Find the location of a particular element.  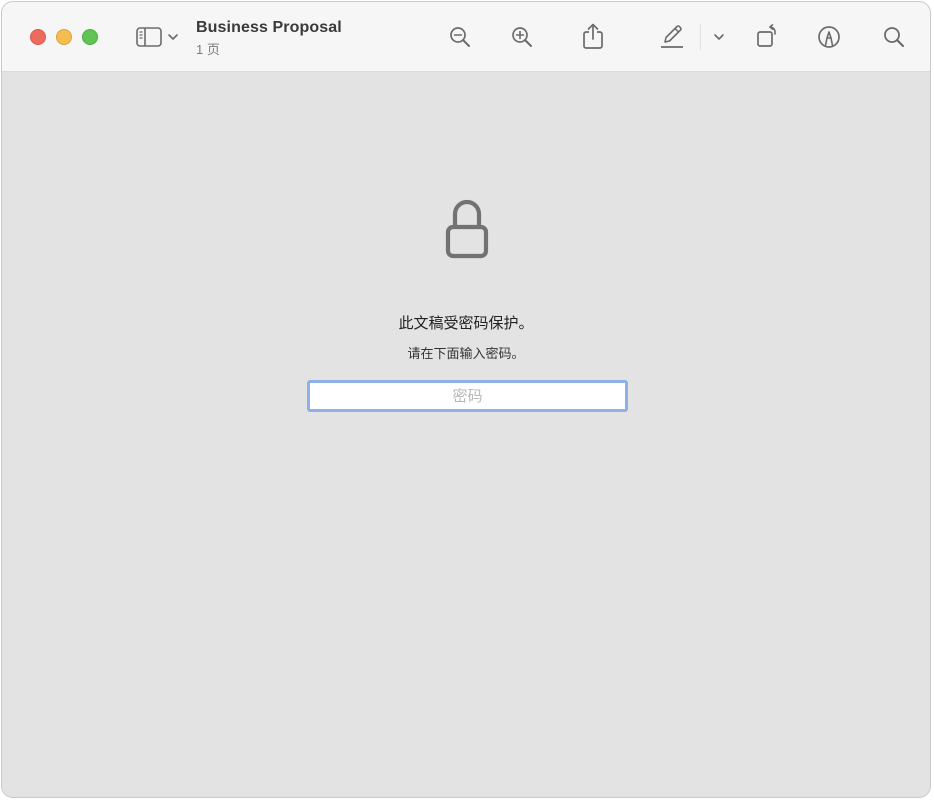

document-title: Business Proposal is located at coordinates (269, 27).